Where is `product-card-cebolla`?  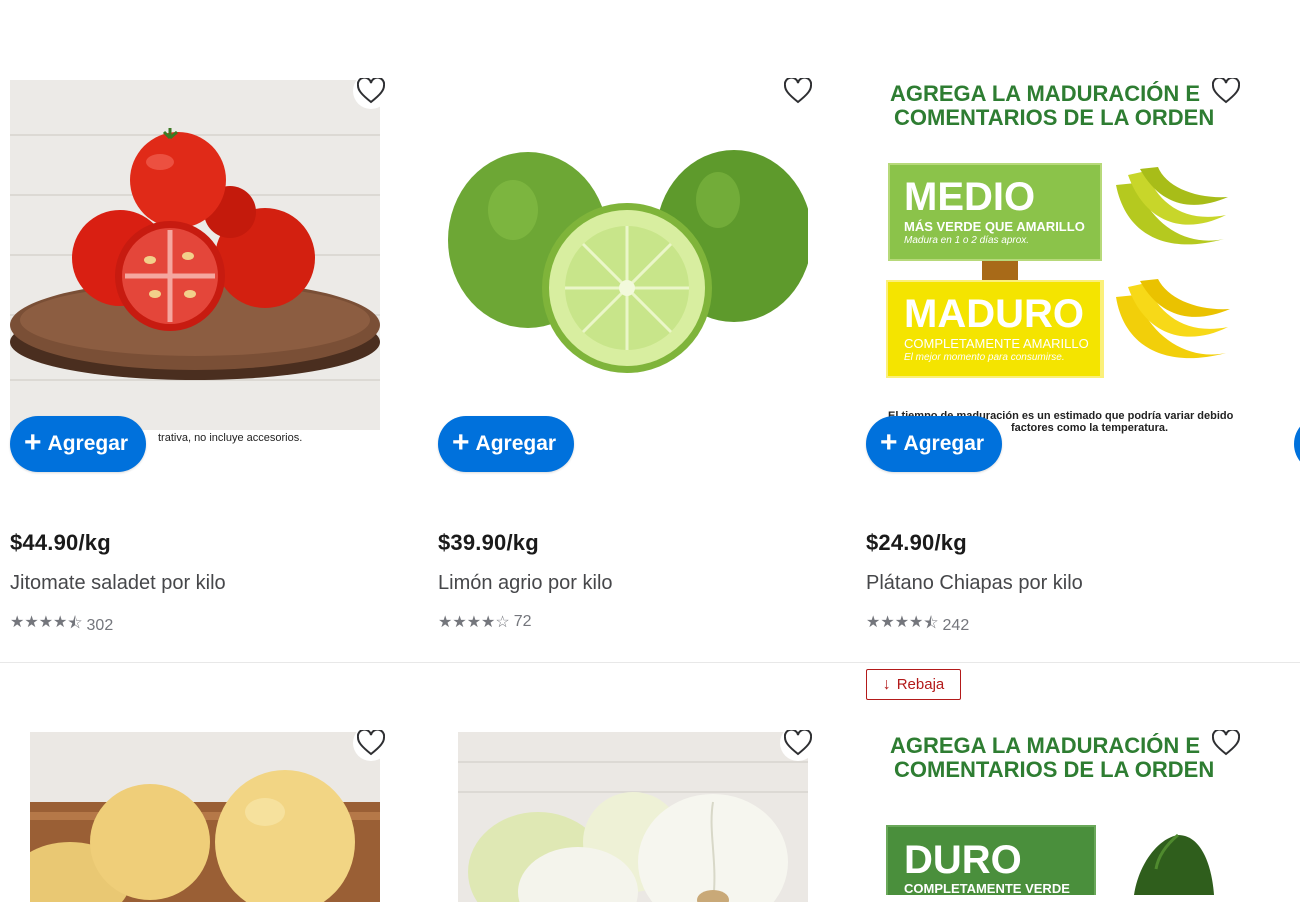 product-card-cebolla is located at coordinates (648, 803).